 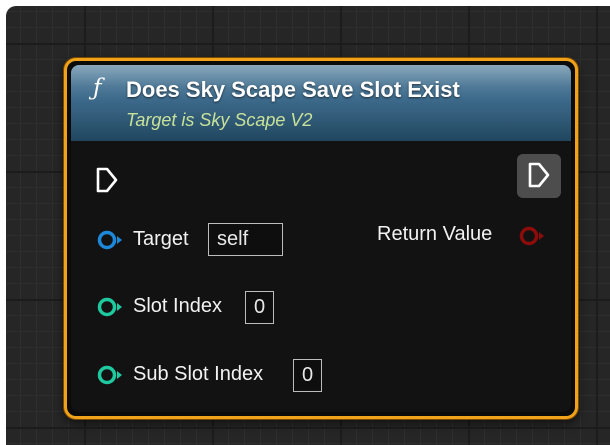 I want to click on target-pin-icon, so click(x=111, y=240).